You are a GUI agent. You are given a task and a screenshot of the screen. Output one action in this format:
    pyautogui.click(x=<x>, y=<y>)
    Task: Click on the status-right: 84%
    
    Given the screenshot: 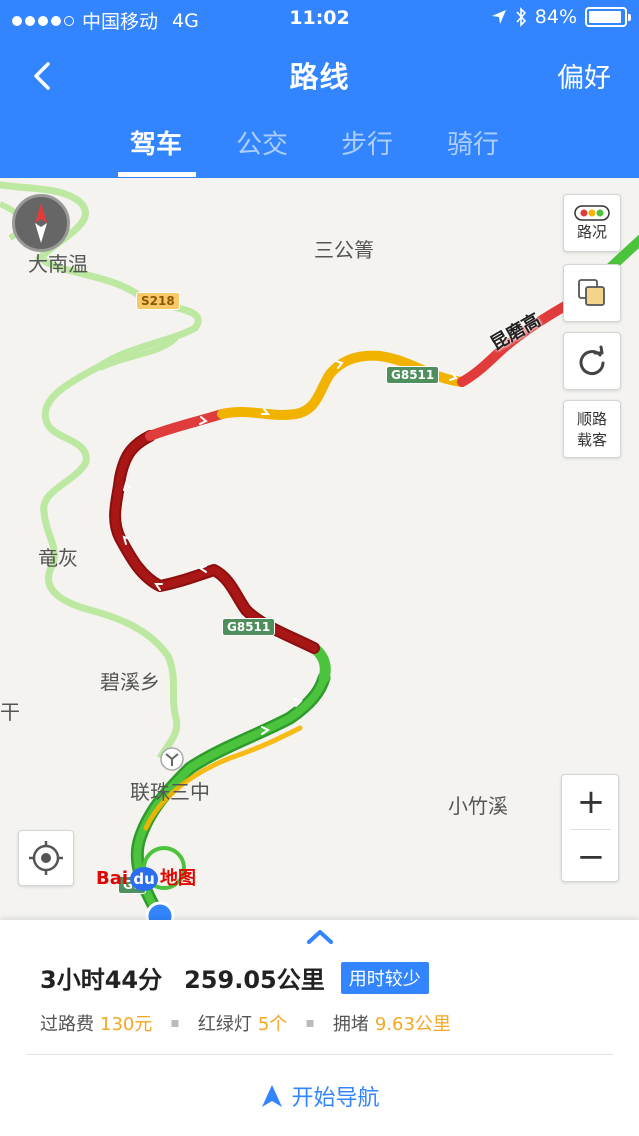 What is the action you would take?
    pyautogui.click(x=561, y=17)
    